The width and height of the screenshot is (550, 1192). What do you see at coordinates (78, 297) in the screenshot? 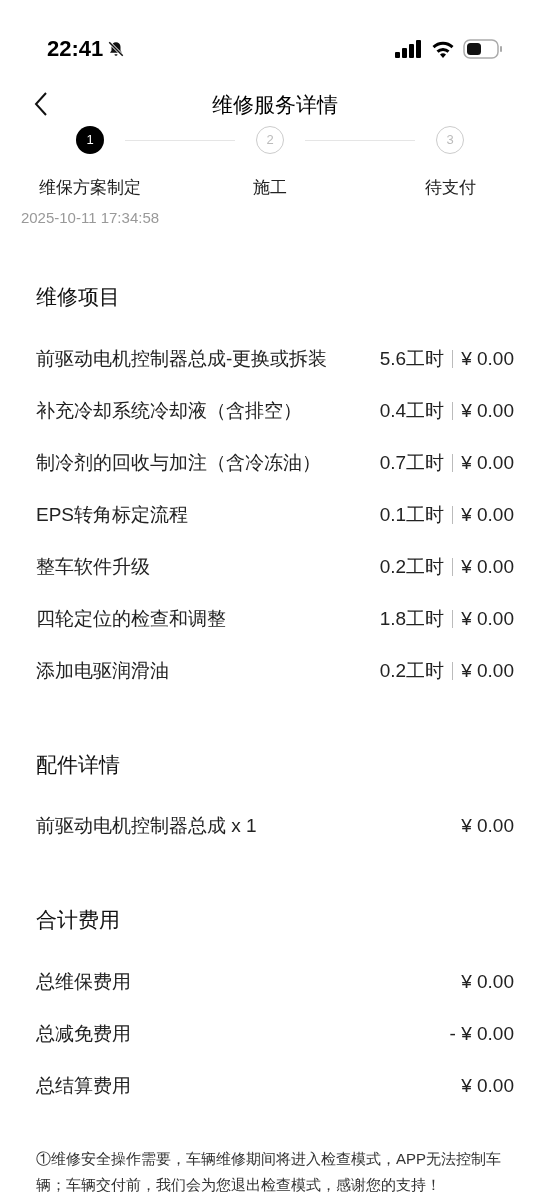
I see `section-title: 维修项目` at bounding box center [78, 297].